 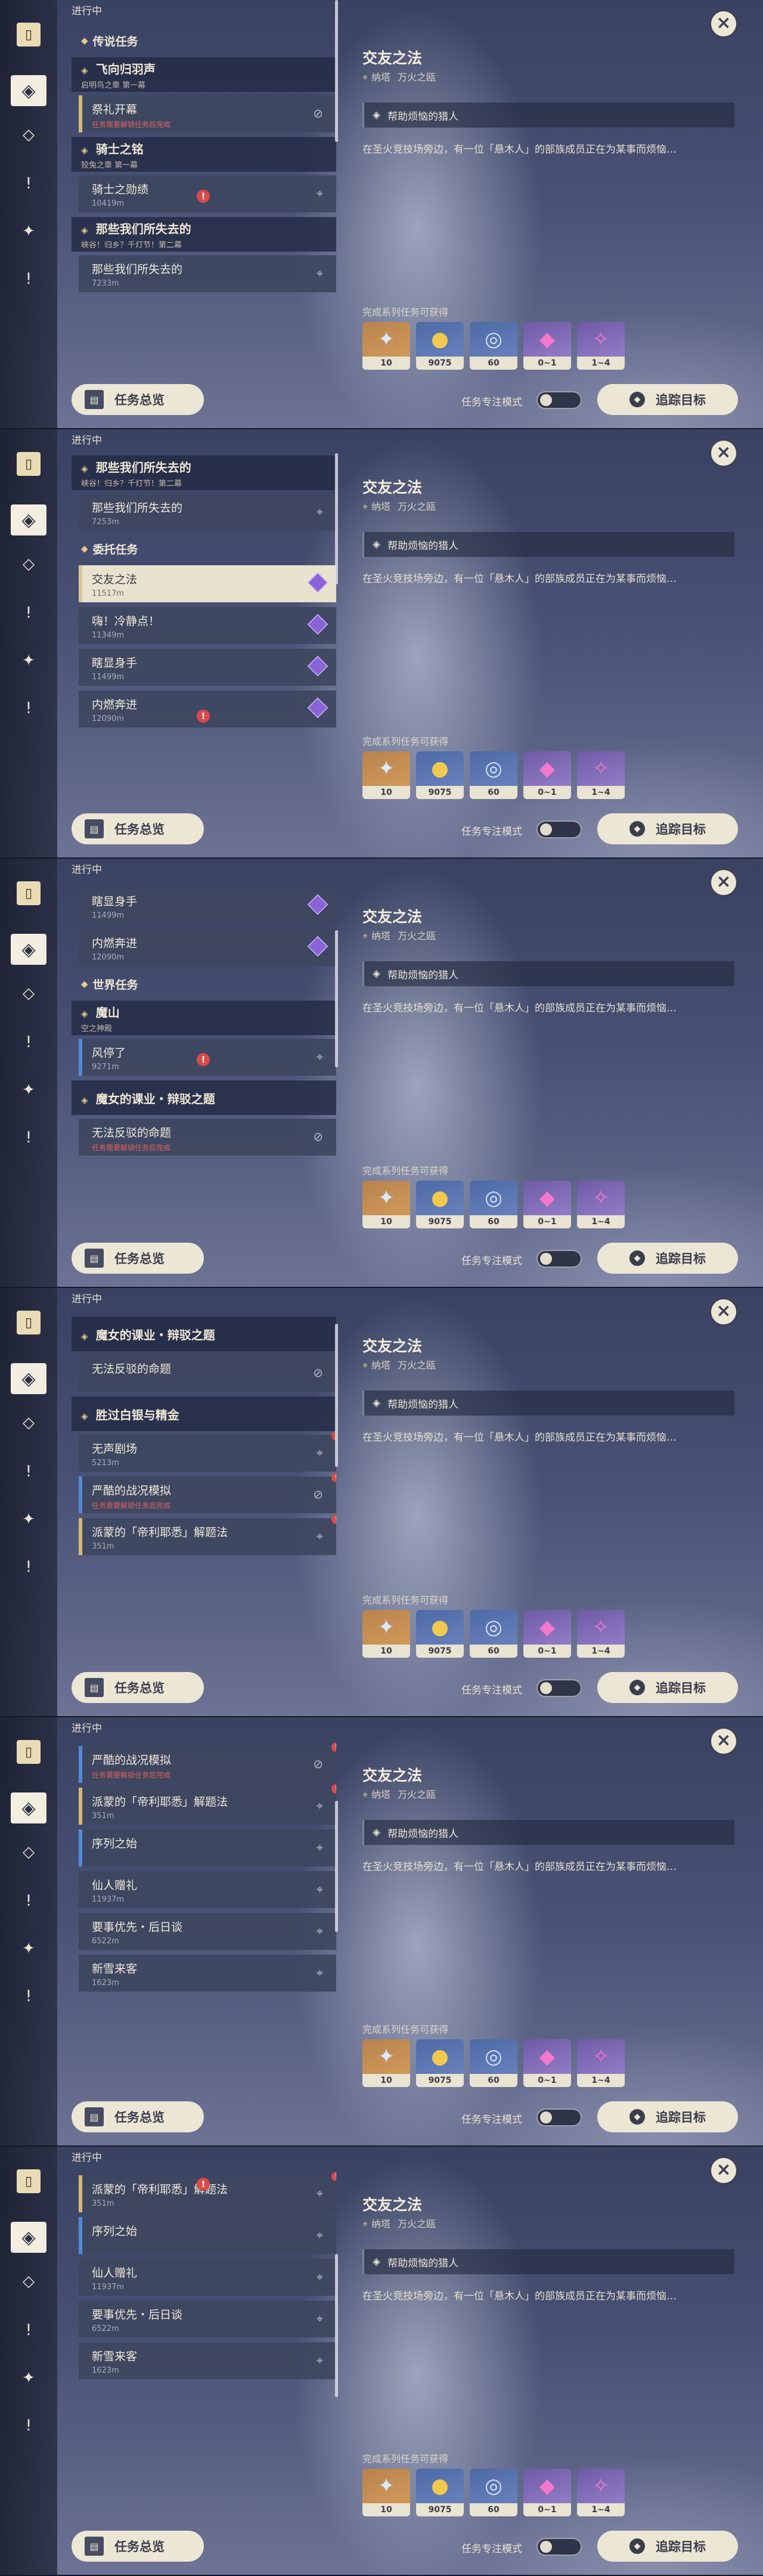 What do you see at coordinates (204, 1018) in the screenshot?
I see `quest-group: ◈ 魔山 空之神殿` at bounding box center [204, 1018].